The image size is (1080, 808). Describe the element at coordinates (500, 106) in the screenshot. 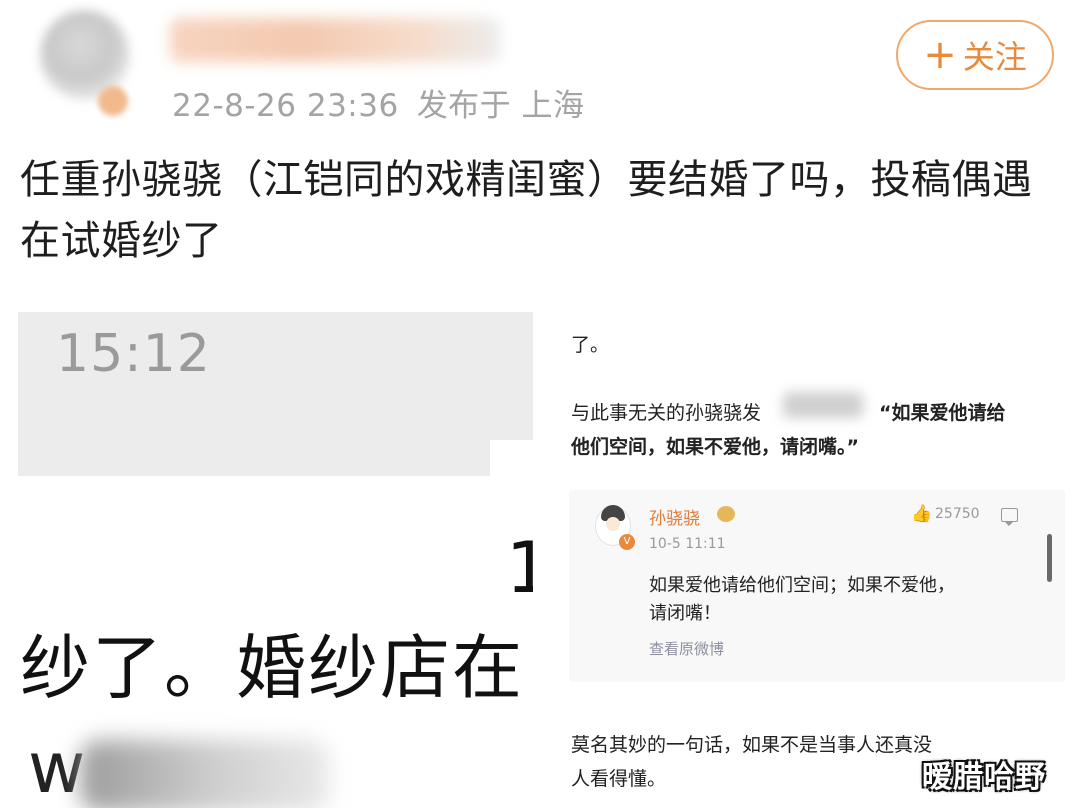

I see `post-location: 发布于 上海` at that location.